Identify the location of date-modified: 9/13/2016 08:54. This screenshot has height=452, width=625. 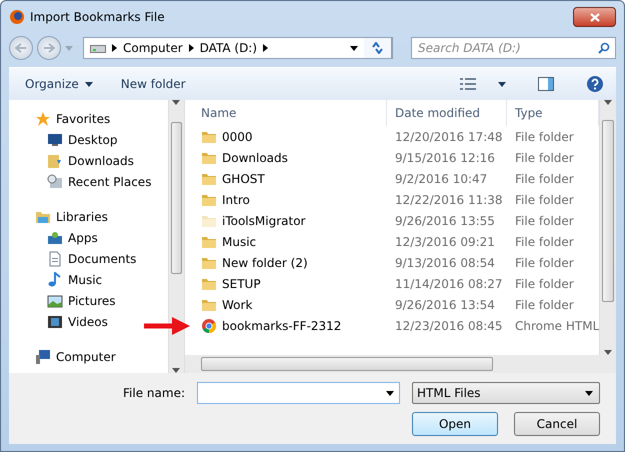
(445, 263).